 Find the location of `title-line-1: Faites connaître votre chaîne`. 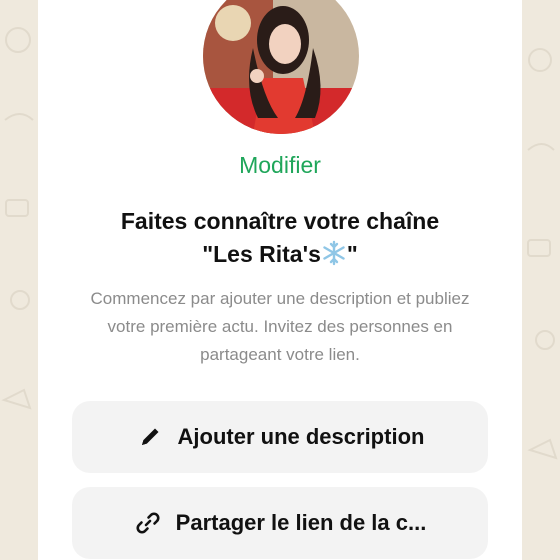

title-line-1: Faites connaître votre chaîne is located at coordinates (280, 221).